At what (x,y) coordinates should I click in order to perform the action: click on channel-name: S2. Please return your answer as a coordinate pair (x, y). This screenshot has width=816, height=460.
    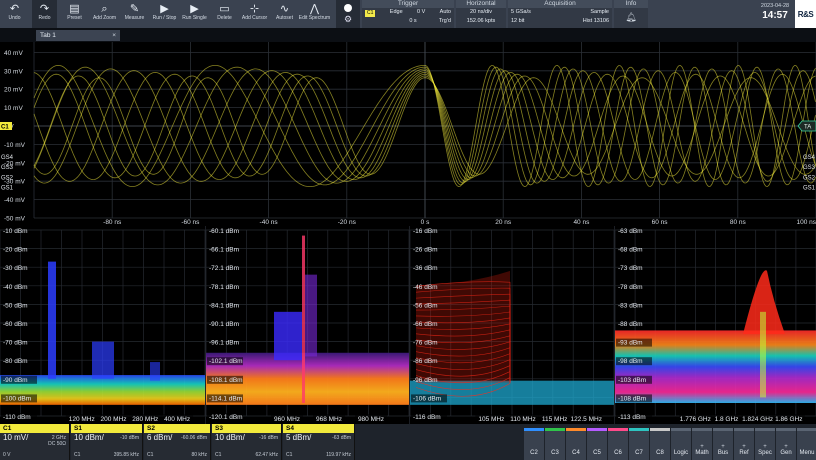
    Looking at the image, I should click on (177, 428).